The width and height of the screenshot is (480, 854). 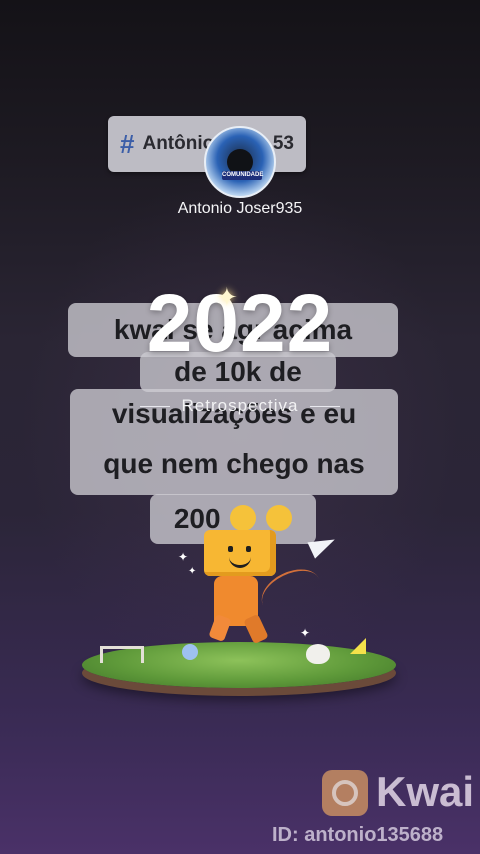 I want to click on comment-line-4: que nem chego nas, so click(x=234, y=463).